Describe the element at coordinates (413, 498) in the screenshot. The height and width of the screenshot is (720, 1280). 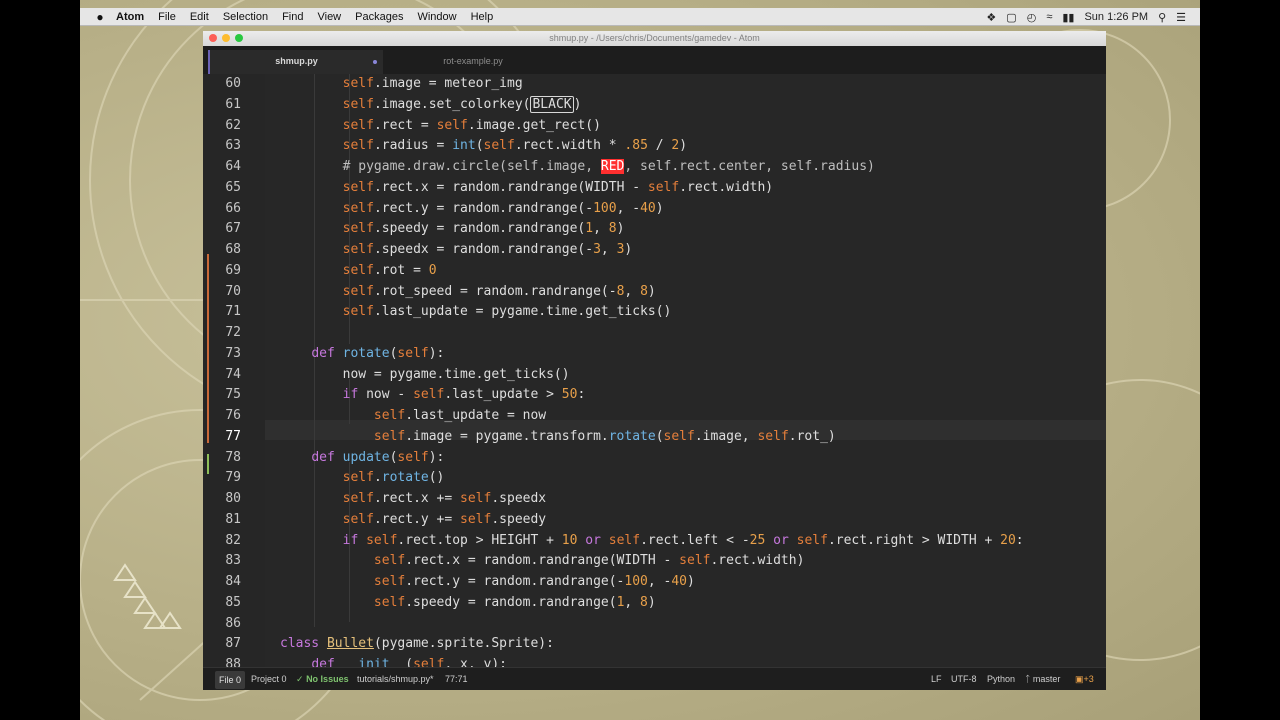
I see `code-line: self.rect.x += self.speedx` at that location.